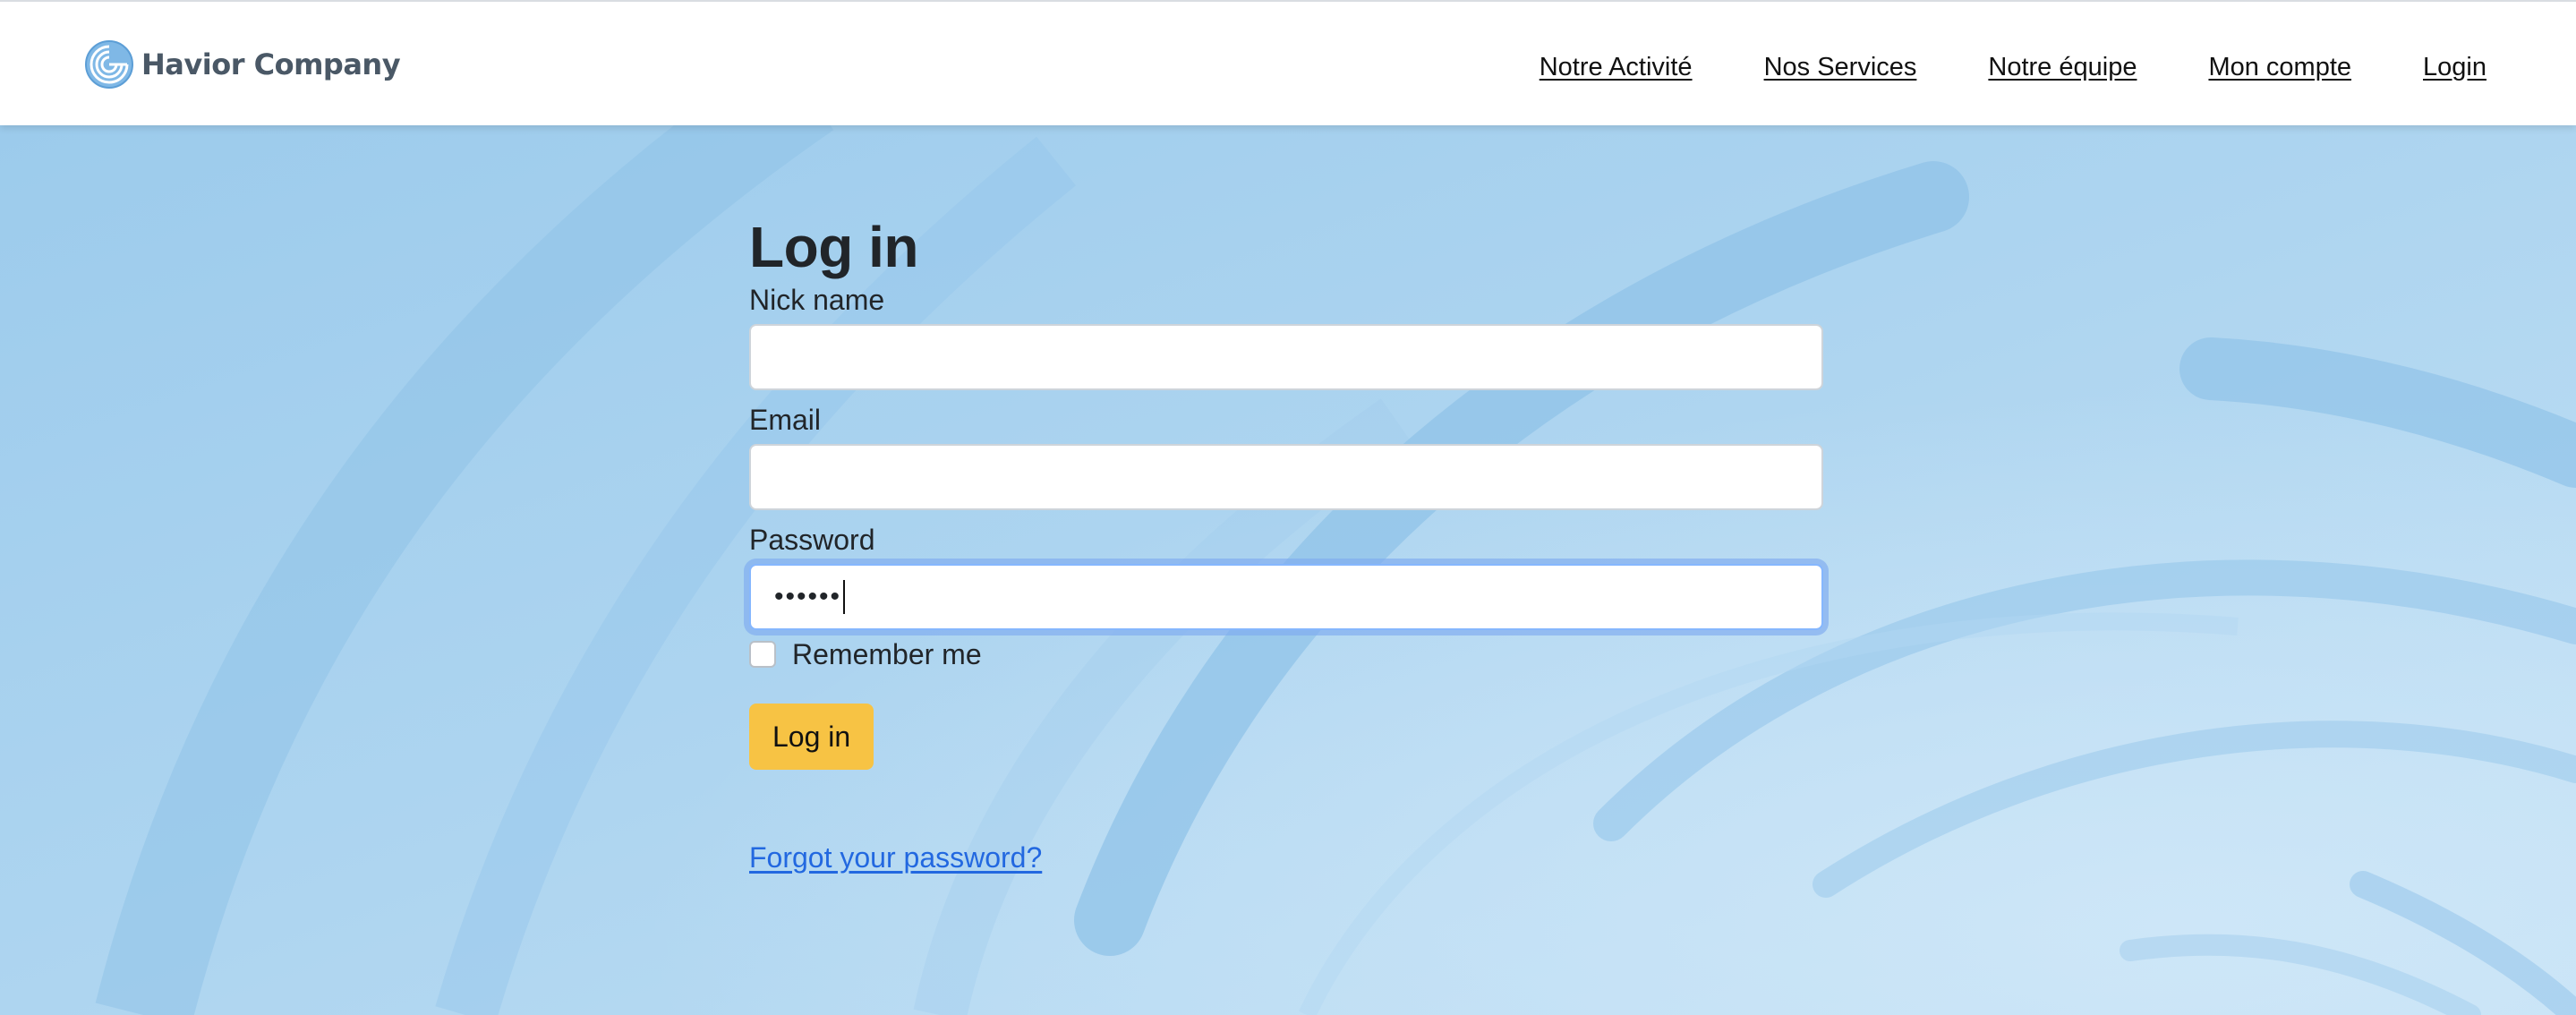 The height and width of the screenshot is (1015, 2576). What do you see at coordinates (1286, 597) in the screenshot?
I see `password-input: ••••••` at bounding box center [1286, 597].